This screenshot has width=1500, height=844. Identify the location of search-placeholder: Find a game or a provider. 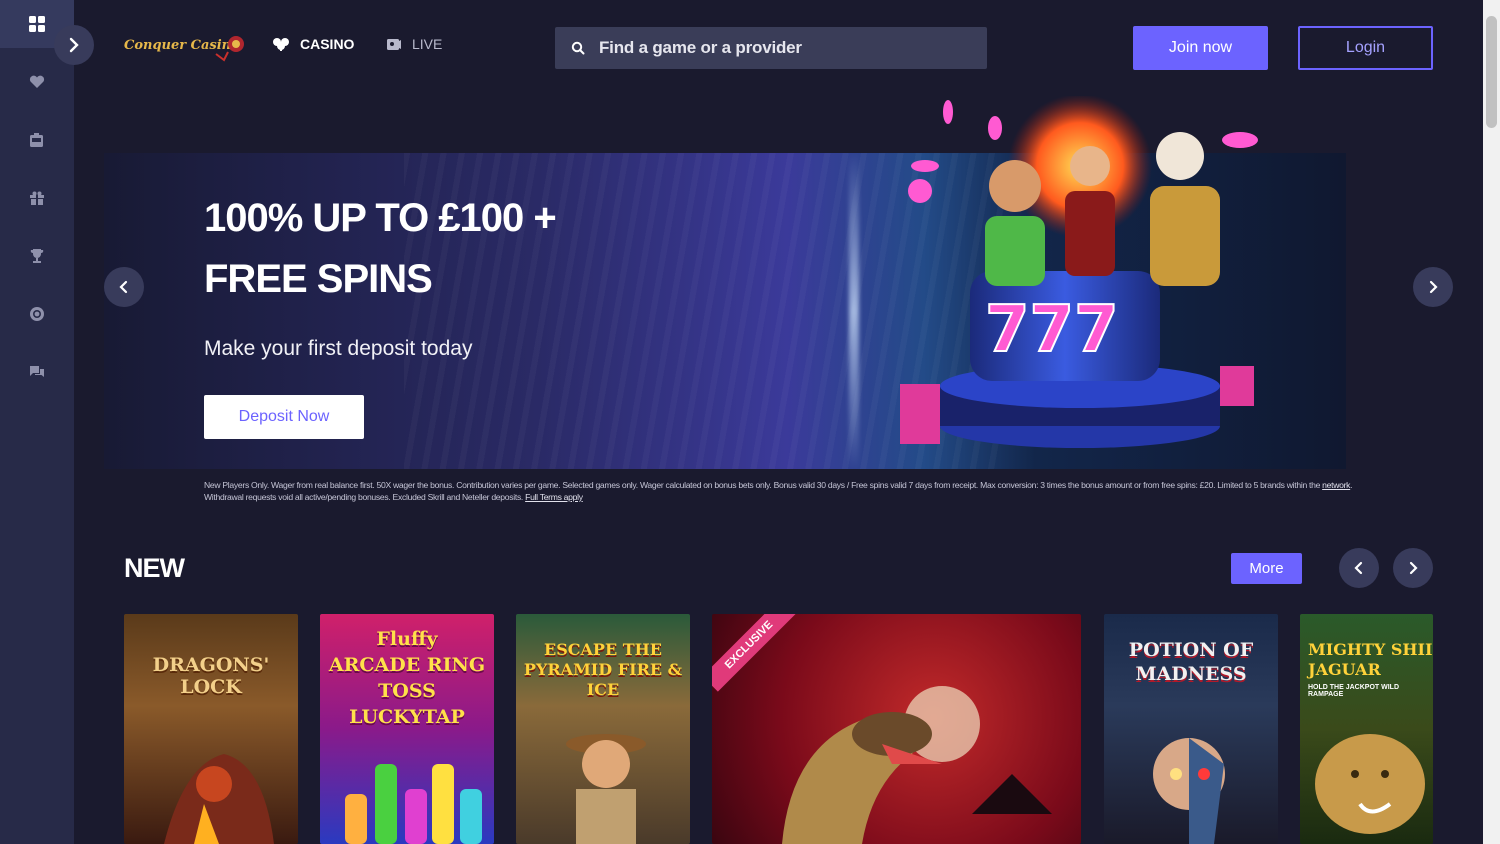
(700, 47).